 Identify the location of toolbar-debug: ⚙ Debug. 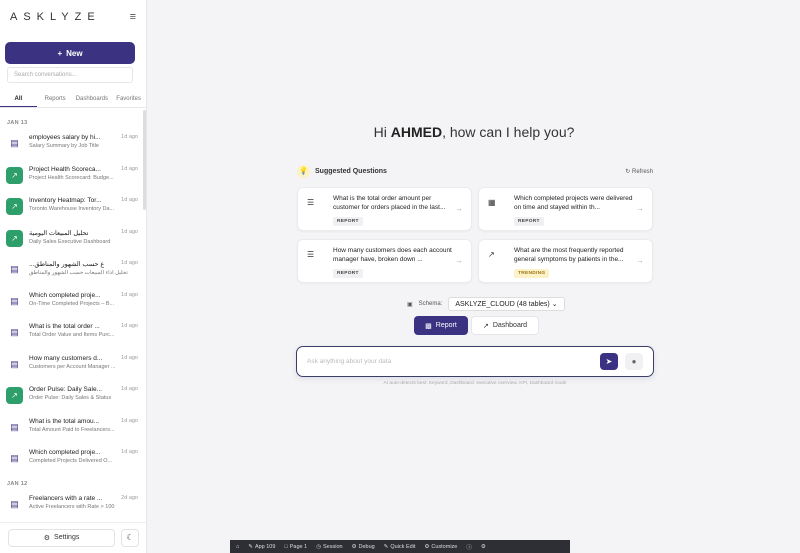
(363, 547).